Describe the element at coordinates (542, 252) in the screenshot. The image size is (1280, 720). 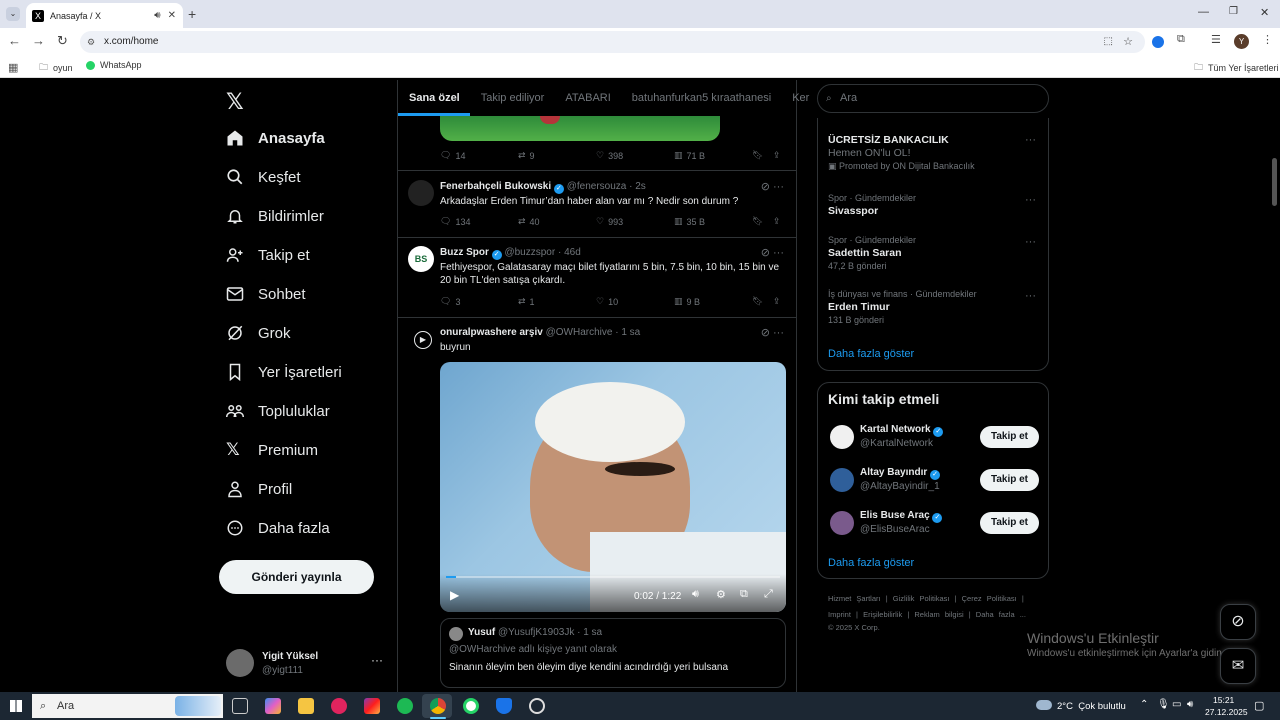
I see `author-handle: @buzzspor · 46d` at that location.